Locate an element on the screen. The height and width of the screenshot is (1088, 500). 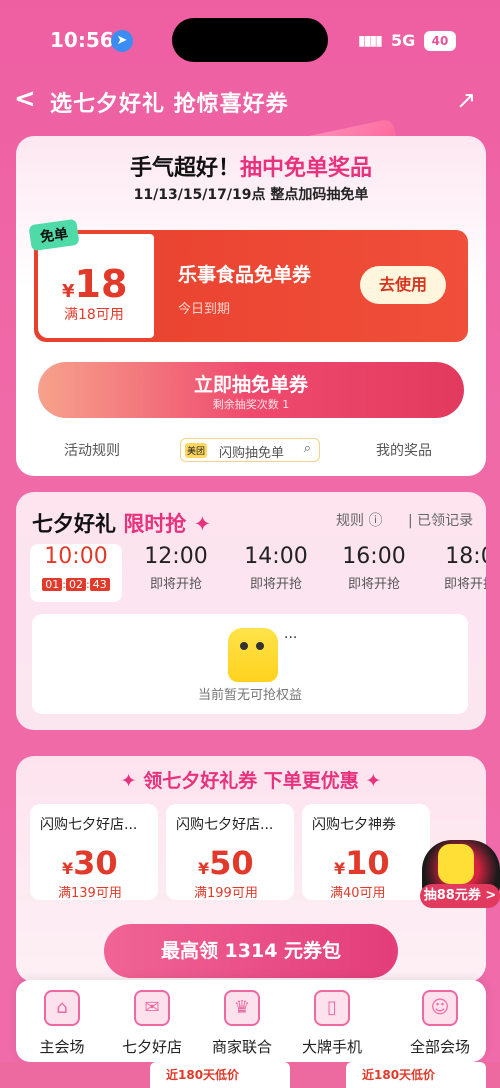
use-coupon-button: 去使用 is located at coordinates (403, 285).